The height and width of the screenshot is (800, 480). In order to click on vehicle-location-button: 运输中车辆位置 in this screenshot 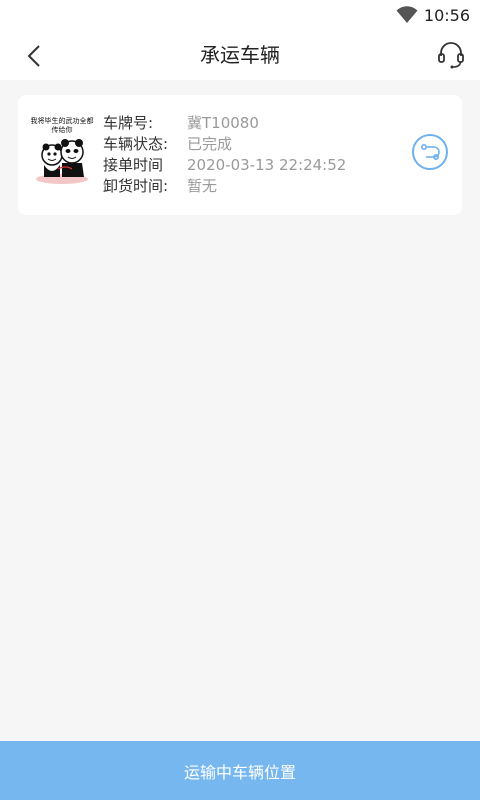, I will do `click(240, 770)`.